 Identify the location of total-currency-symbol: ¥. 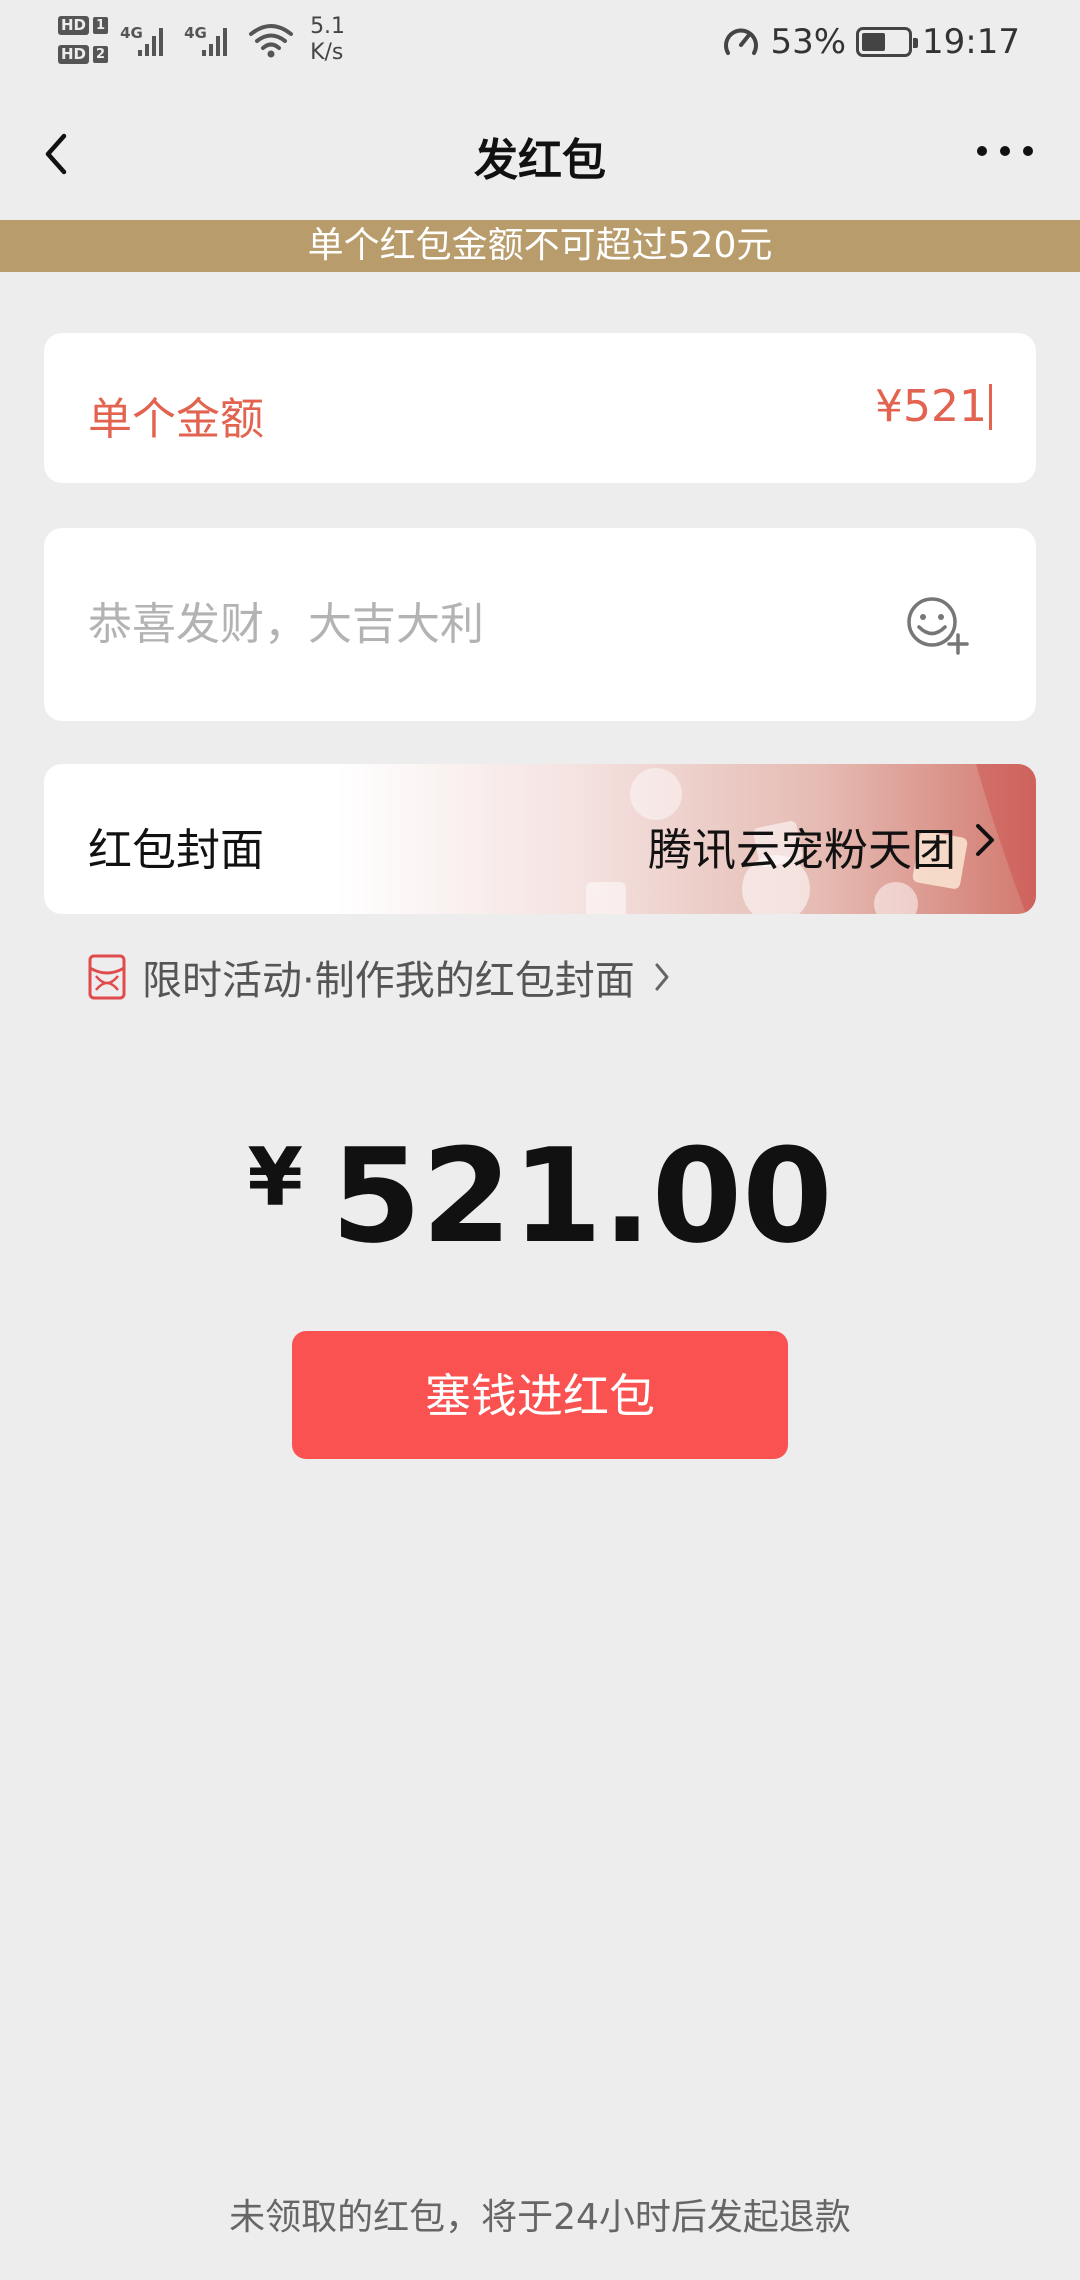
(275, 1177).